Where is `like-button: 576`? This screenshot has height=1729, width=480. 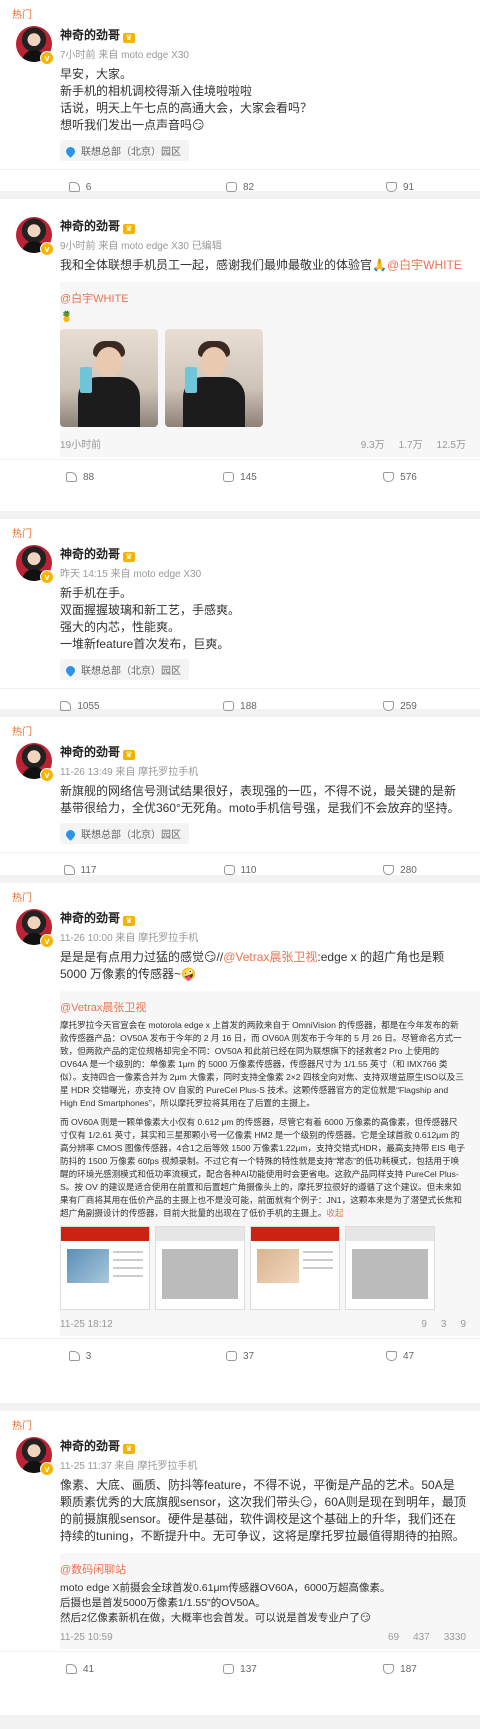
like-button: 576 is located at coordinates (400, 477).